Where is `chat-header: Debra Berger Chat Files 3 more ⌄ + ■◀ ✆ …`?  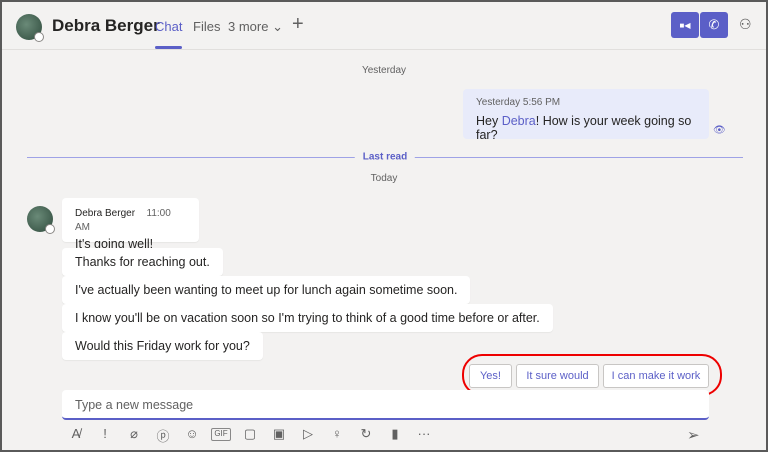 chat-header: Debra Berger Chat Files 3 more ⌄ + ■◀ ✆ … is located at coordinates (384, 26).